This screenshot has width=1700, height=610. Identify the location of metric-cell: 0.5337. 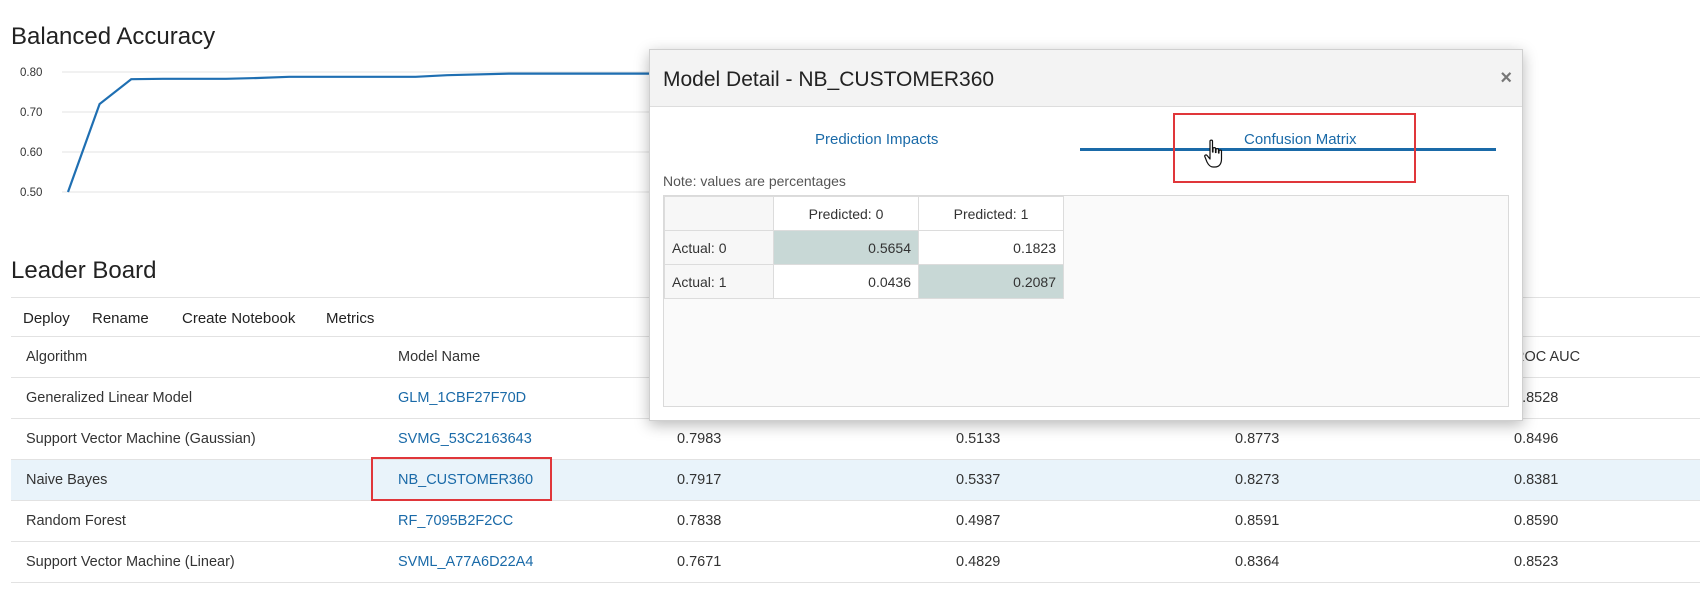
(1095, 480).